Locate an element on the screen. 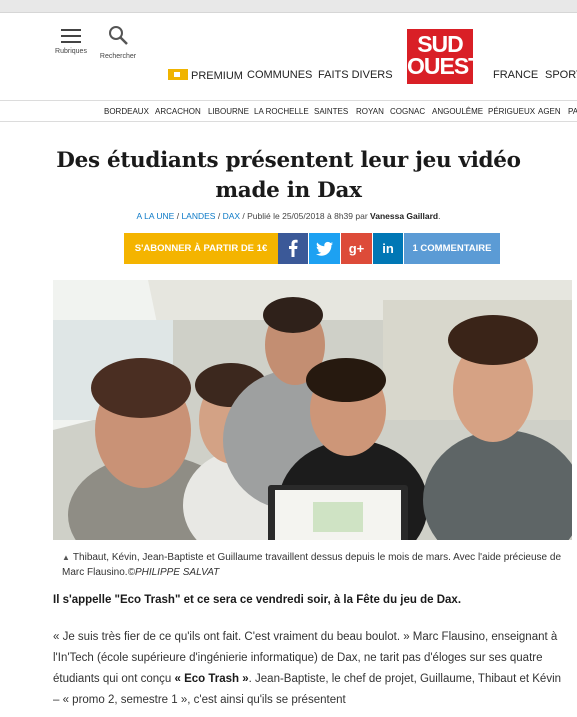  nav-faits-divers: FAITS DIVERS is located at coordinates (355, 75).